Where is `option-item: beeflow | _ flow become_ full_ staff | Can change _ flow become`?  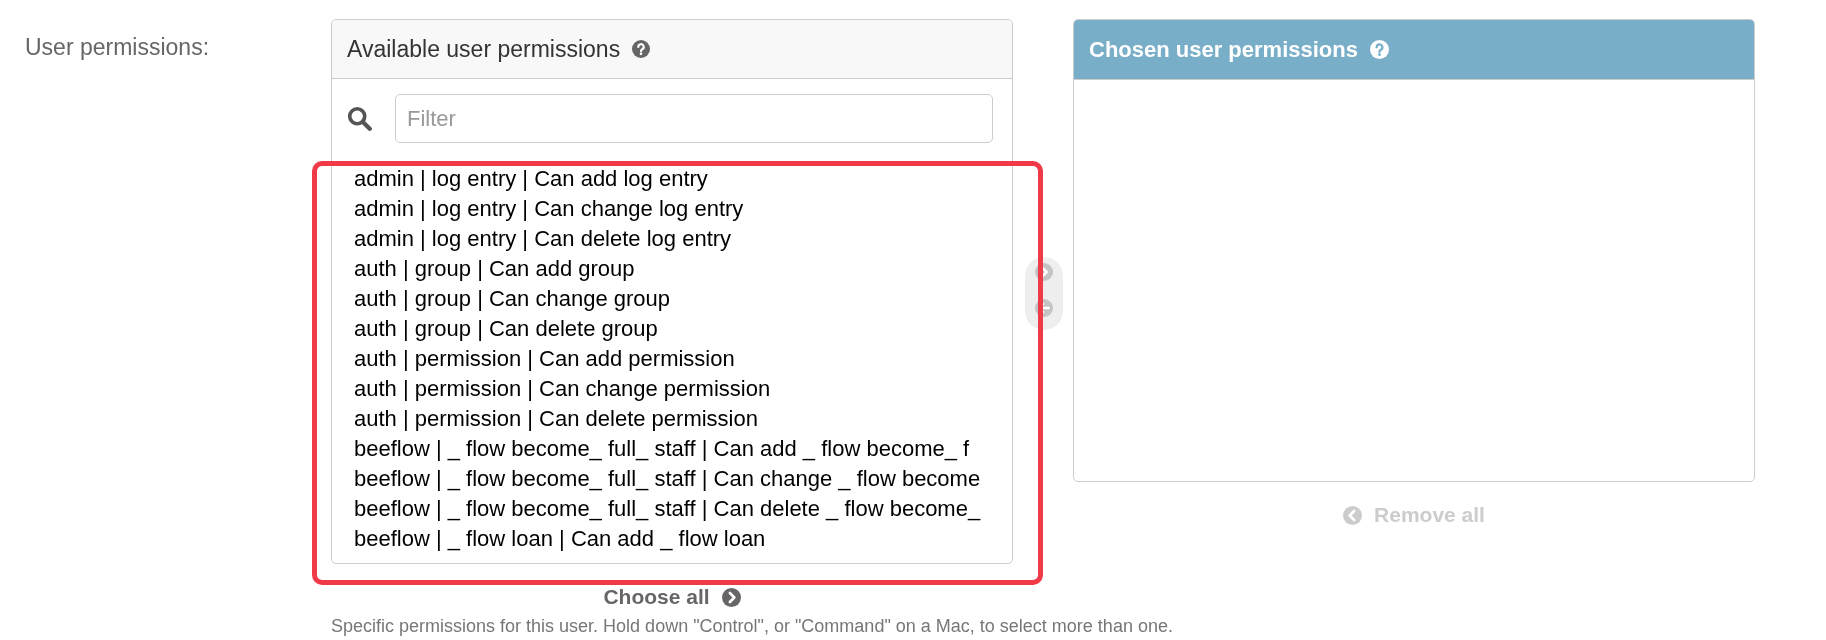
option-item: beeflow | _ flow become_ full_ staff | Can change _ flow become is located at coordinates (672, 479).